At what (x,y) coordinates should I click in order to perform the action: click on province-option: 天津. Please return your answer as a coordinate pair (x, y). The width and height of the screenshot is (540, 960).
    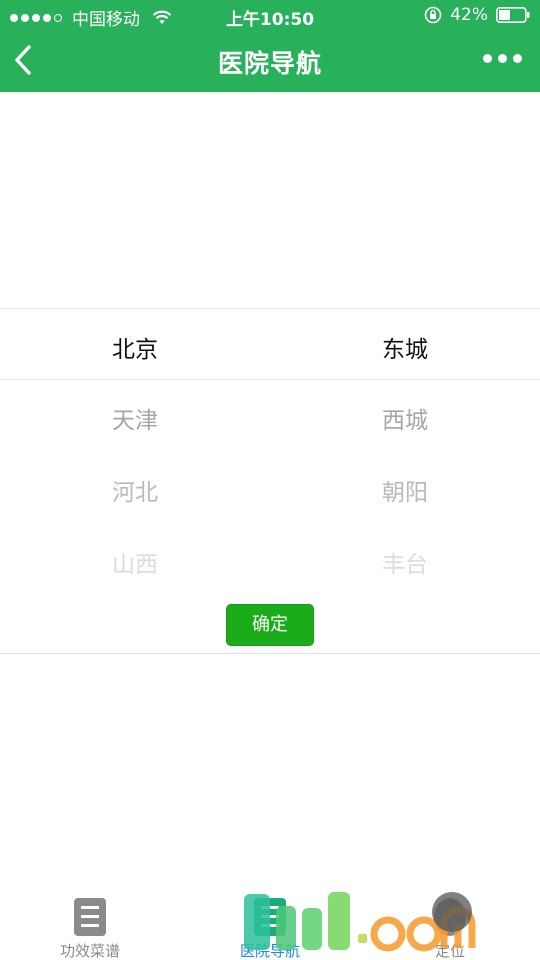
    Looking at the image, I should click on (135, 418).